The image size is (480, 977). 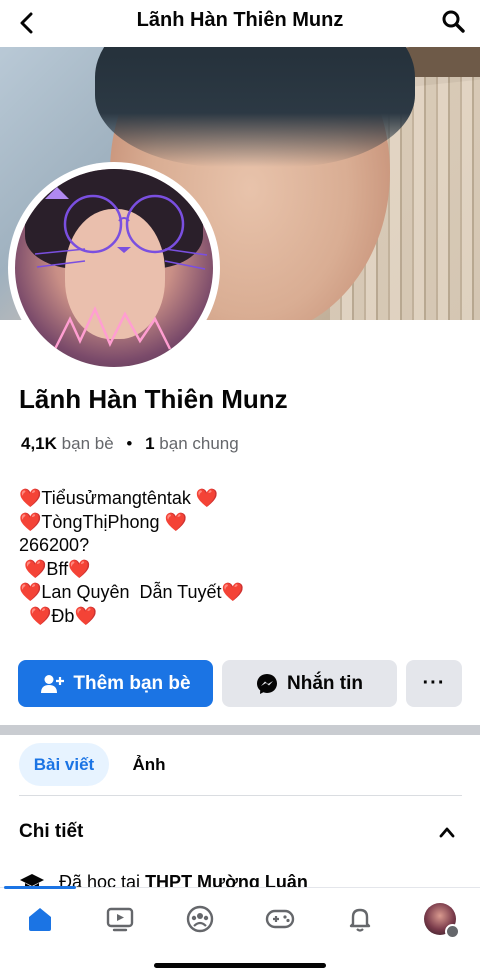 What do you see at coordinates (121, 268) in the screenshot?
I see `cat-filter-overlay` at bounding box center [121, 268].